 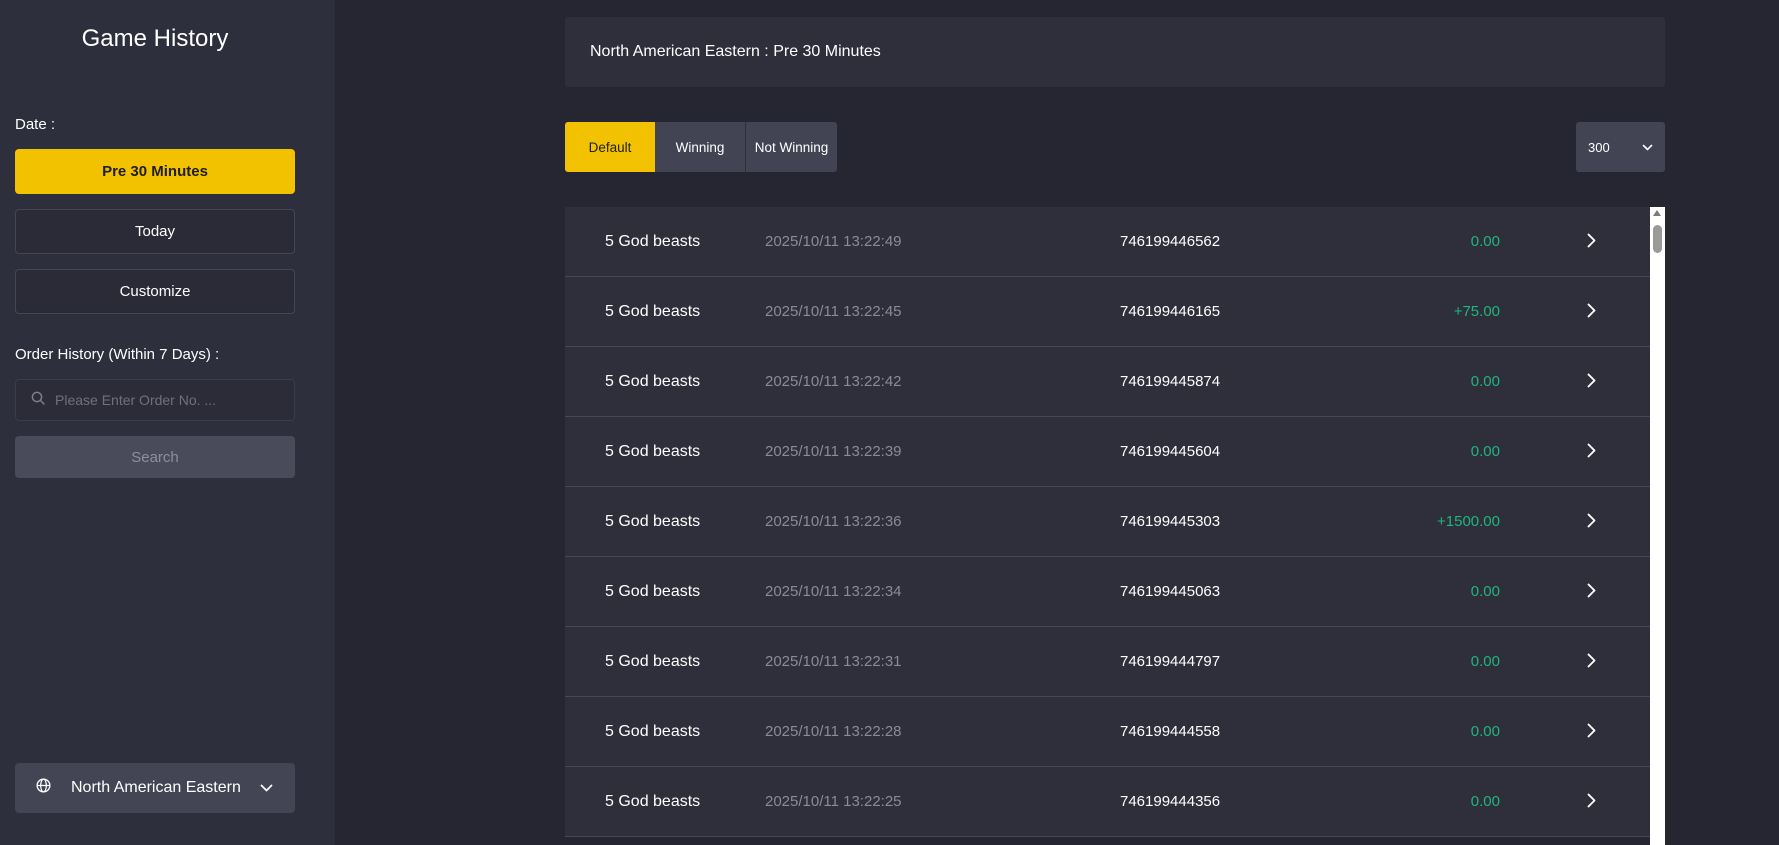 What do you see at coordinates (174, 400) in the screenshot?
I see `order-search-input` at bounding box center [174, 400].